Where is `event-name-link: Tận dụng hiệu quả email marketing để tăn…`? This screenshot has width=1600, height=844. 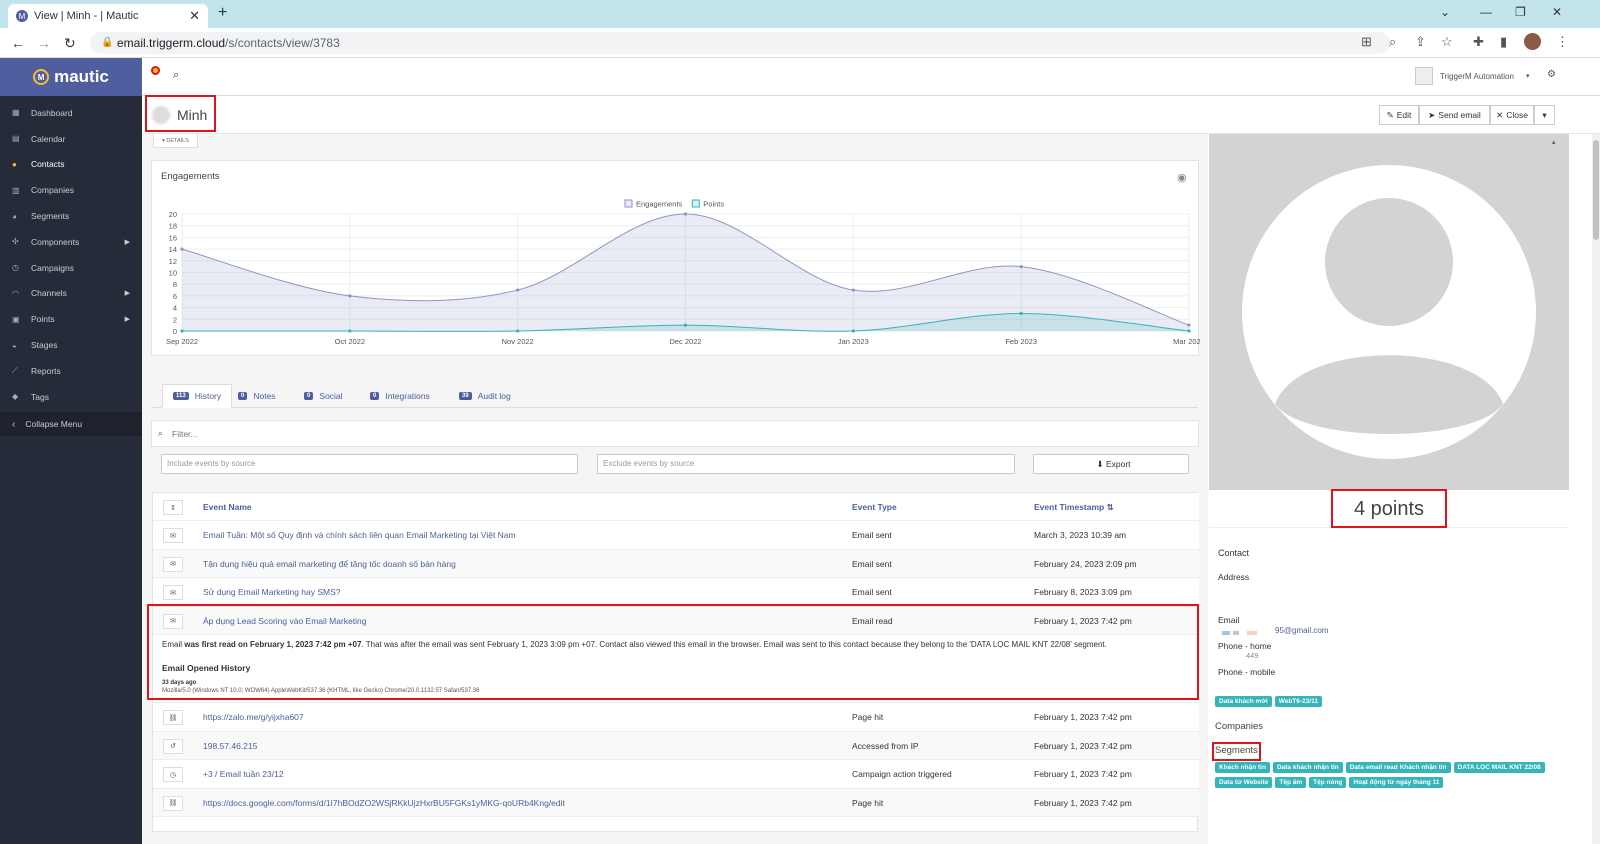 event-name-link: Tận dụng hiệu quả email marketing để tăn… is located at coordinates (518, 564).